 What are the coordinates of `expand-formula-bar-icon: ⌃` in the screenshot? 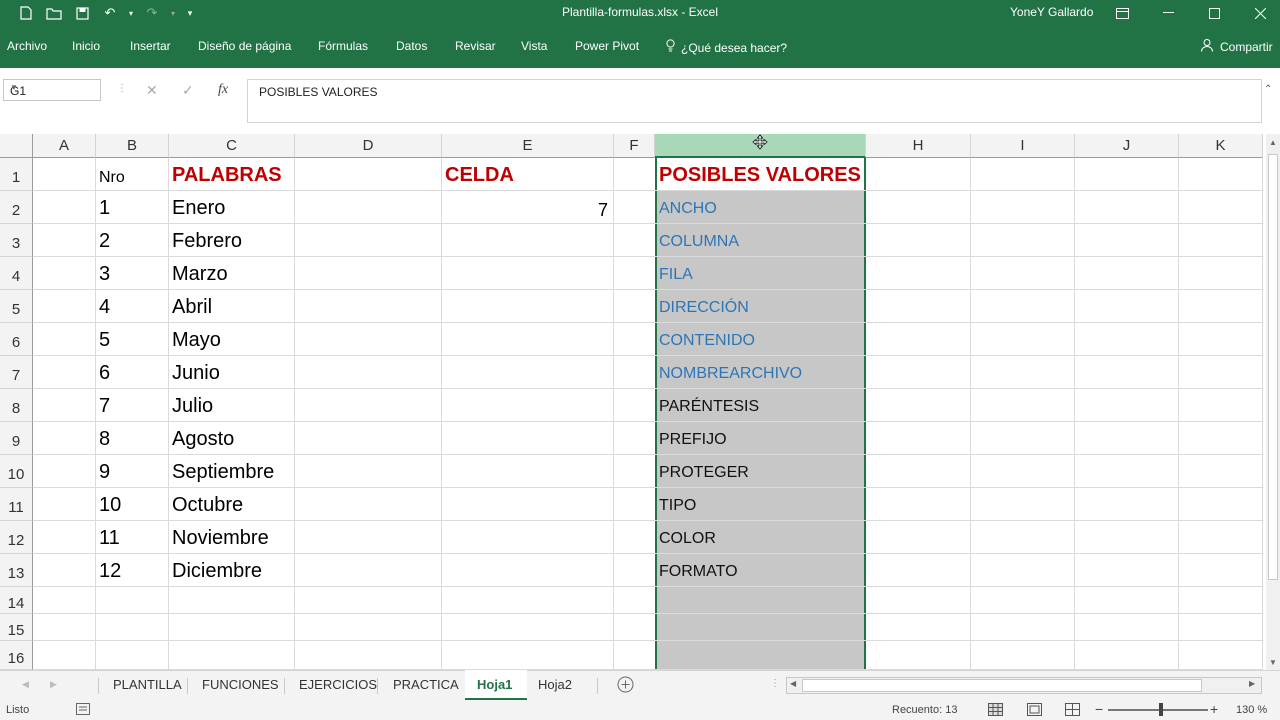 It's located at (1268, 89).